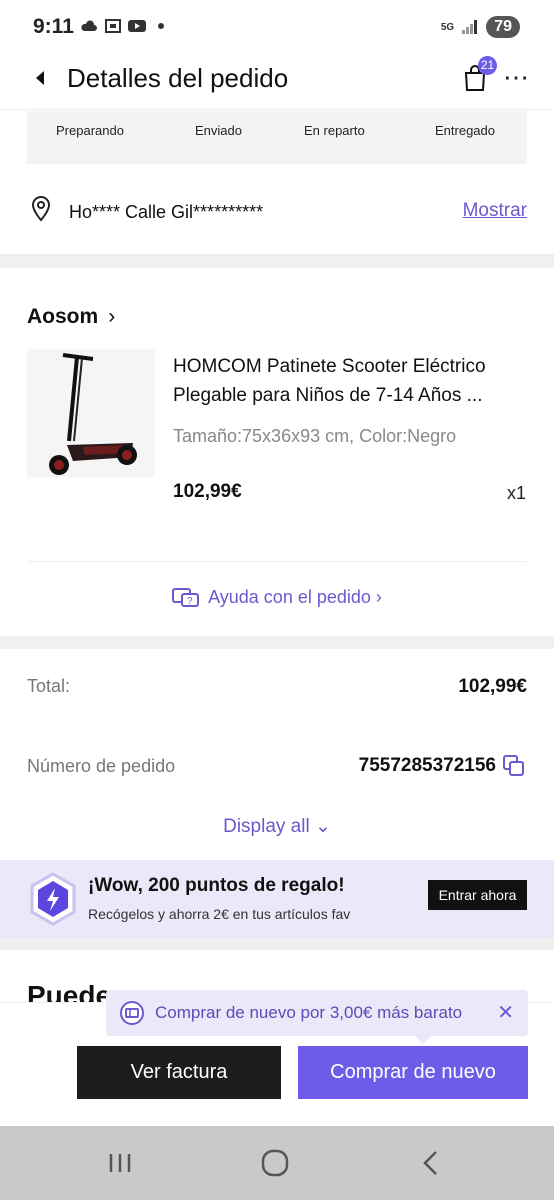 The image size is (554, 1200). I want to click on back-nav-icon, so click(431, 1163).